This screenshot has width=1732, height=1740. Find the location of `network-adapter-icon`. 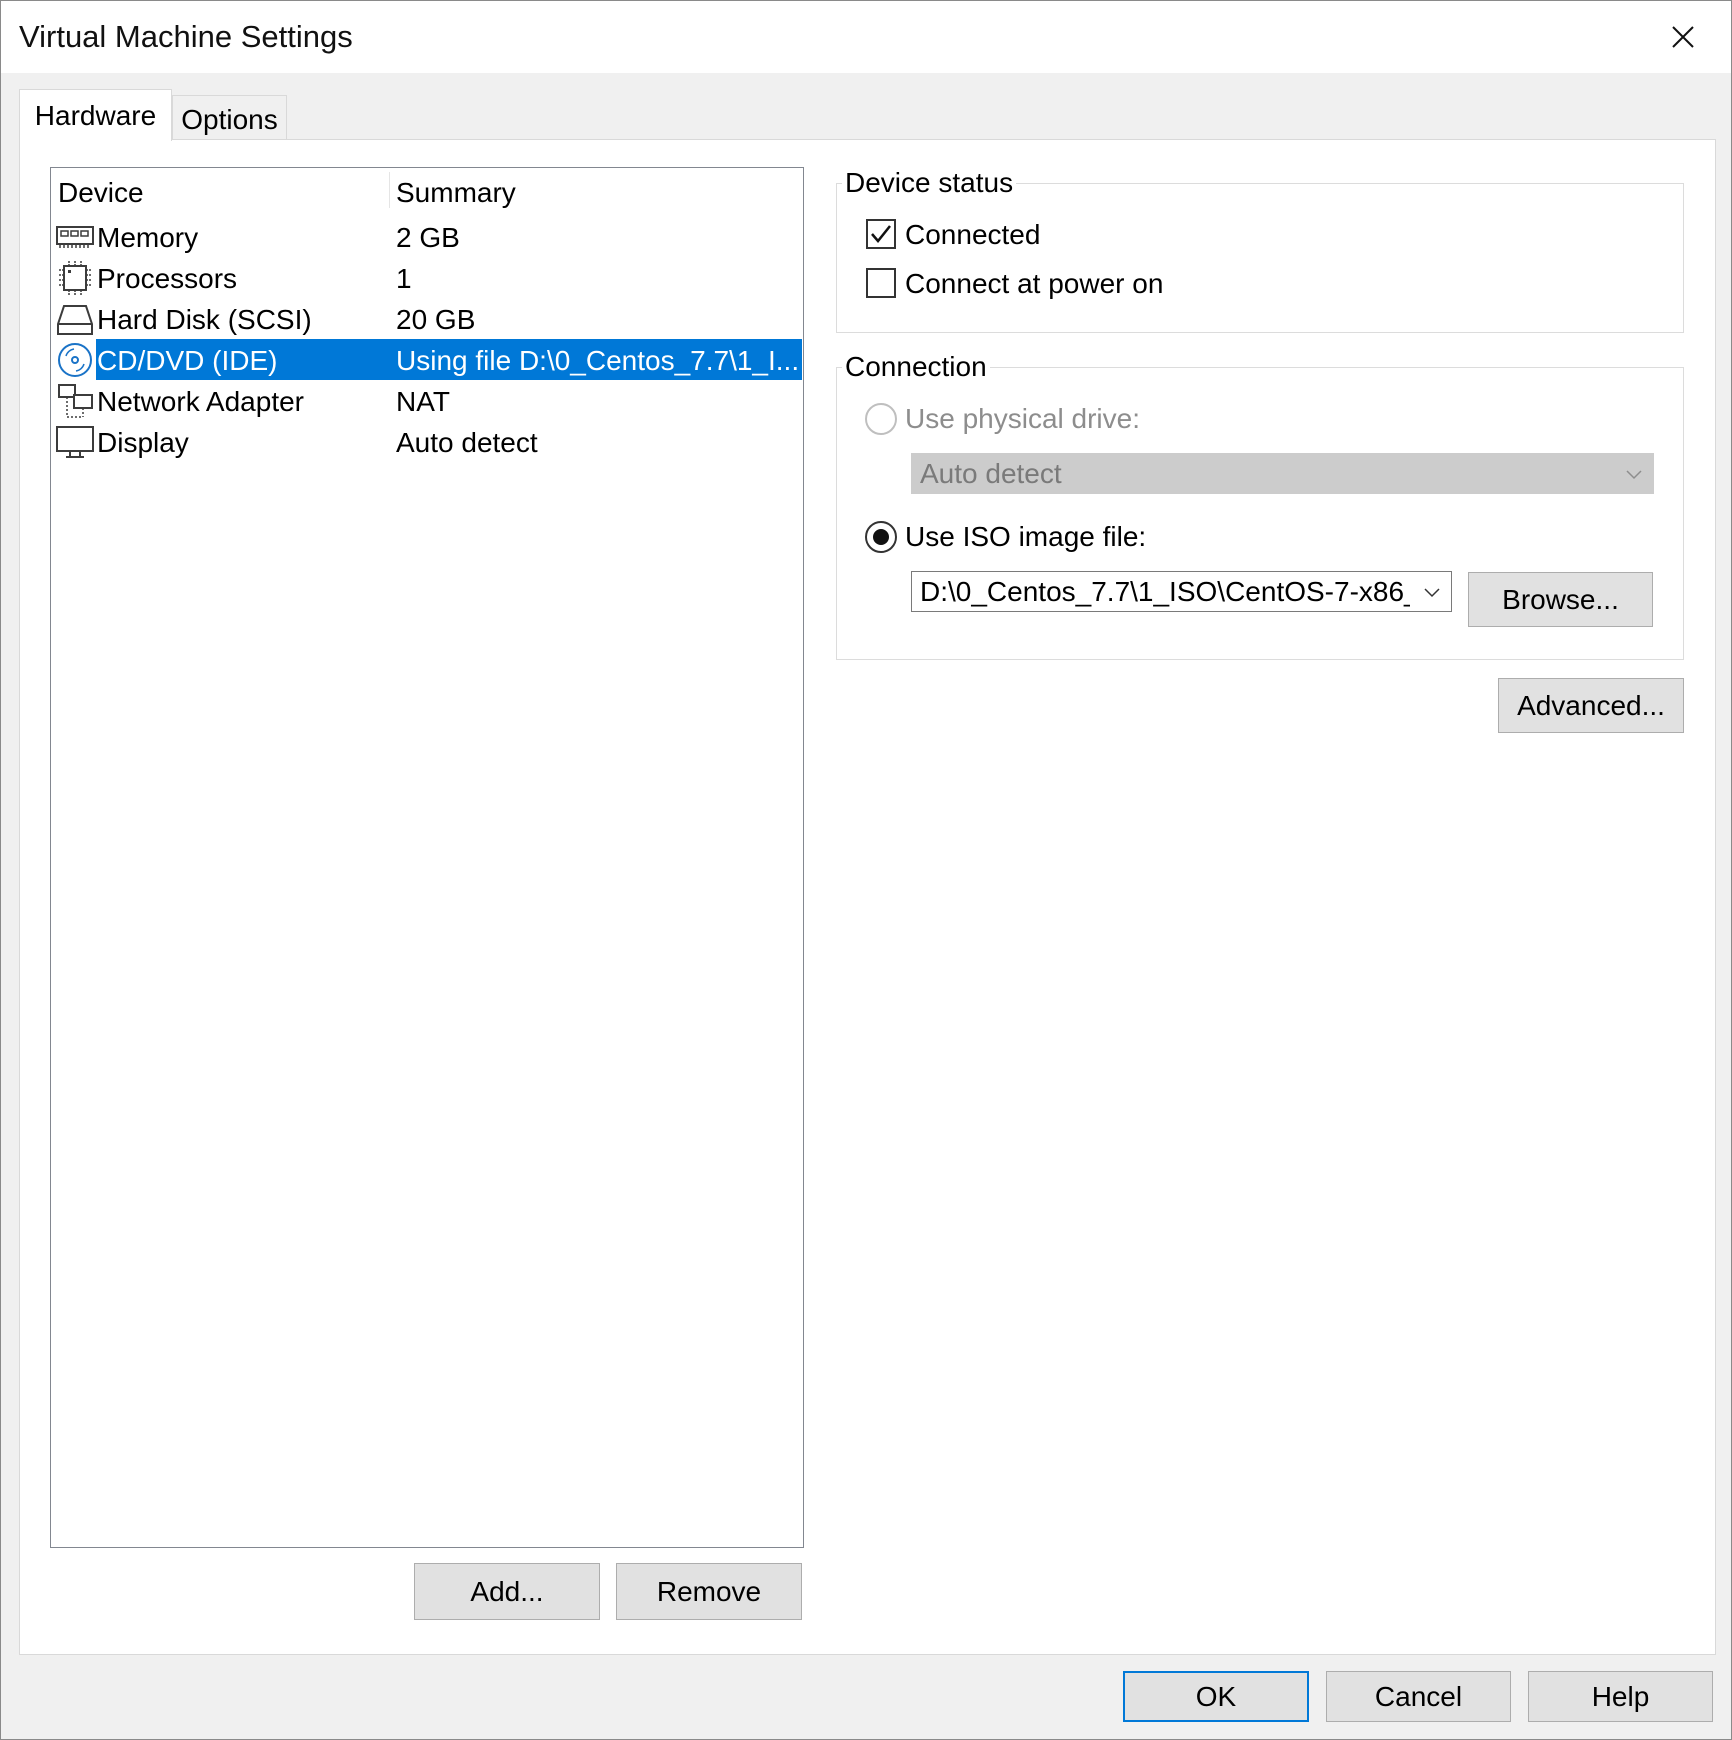

network-adapter-icon is located at coordinates (75, 401).